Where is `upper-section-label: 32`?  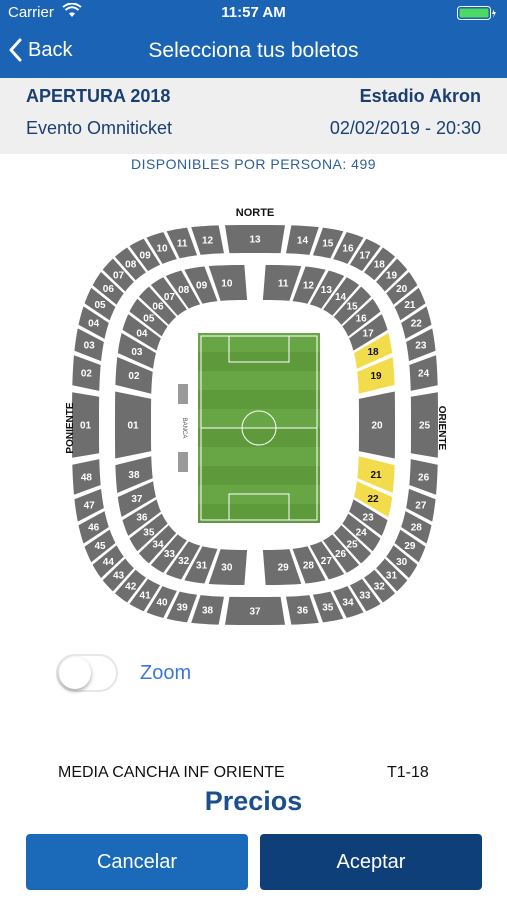 upper-section-label: 32 is located at coordinates (380, 586).